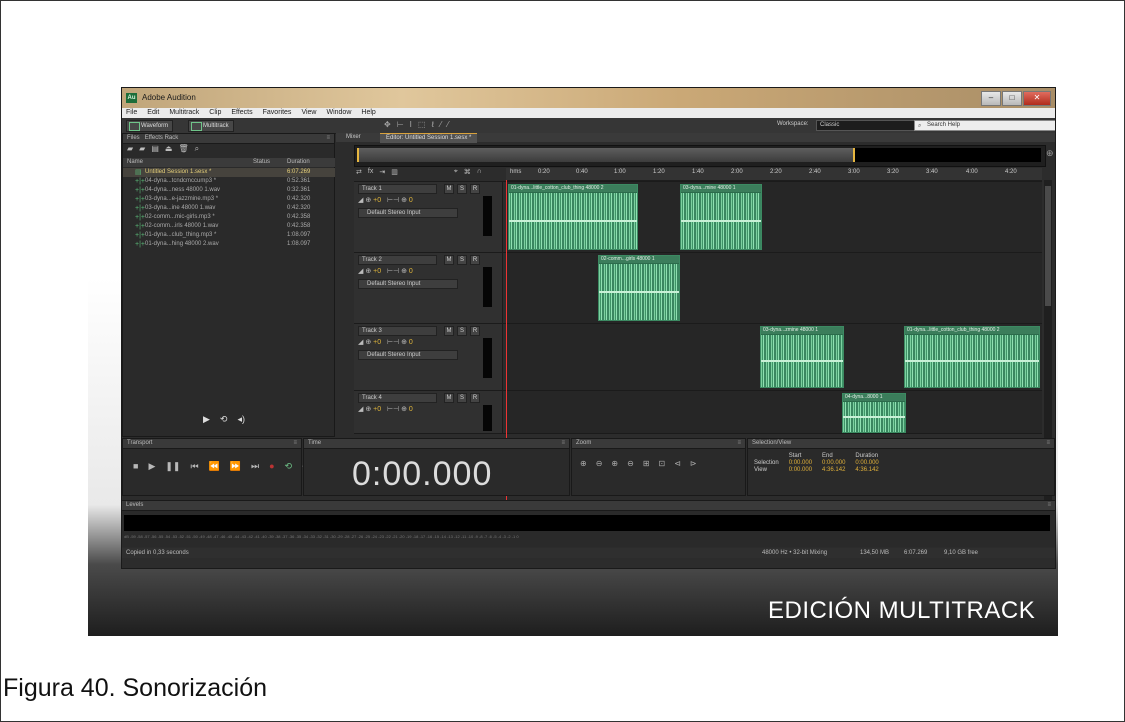  Describe the element at coordinates (135, 466) in the screenshot. I see `stop-icon: ■` at that location.